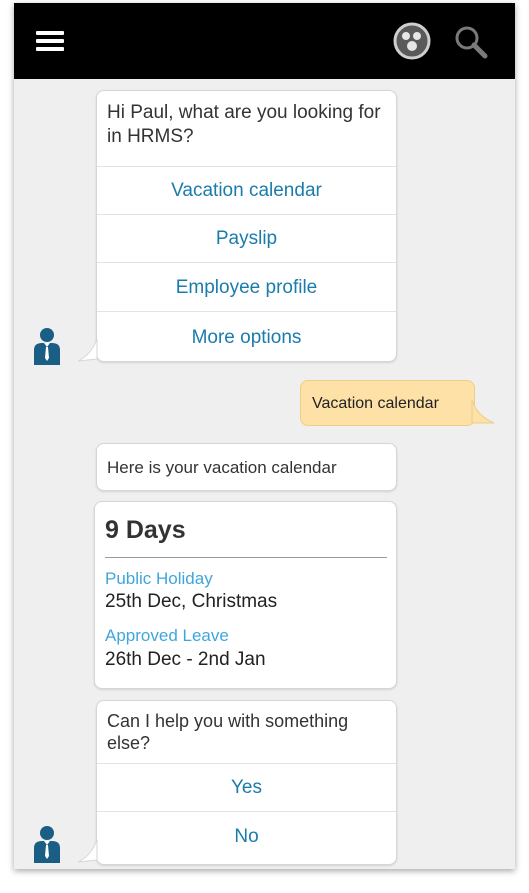 The width and height of the screenshot is (529, 893). Describe the element at coordinates (471, 42) in the screenshot. I see `search-icon` at that location.